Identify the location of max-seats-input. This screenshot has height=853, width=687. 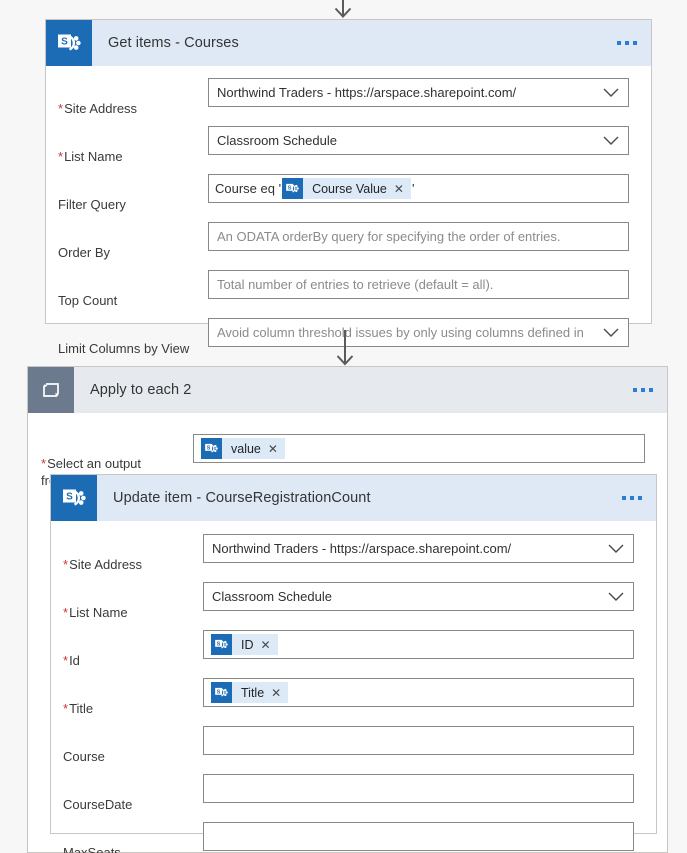
(418, 836).